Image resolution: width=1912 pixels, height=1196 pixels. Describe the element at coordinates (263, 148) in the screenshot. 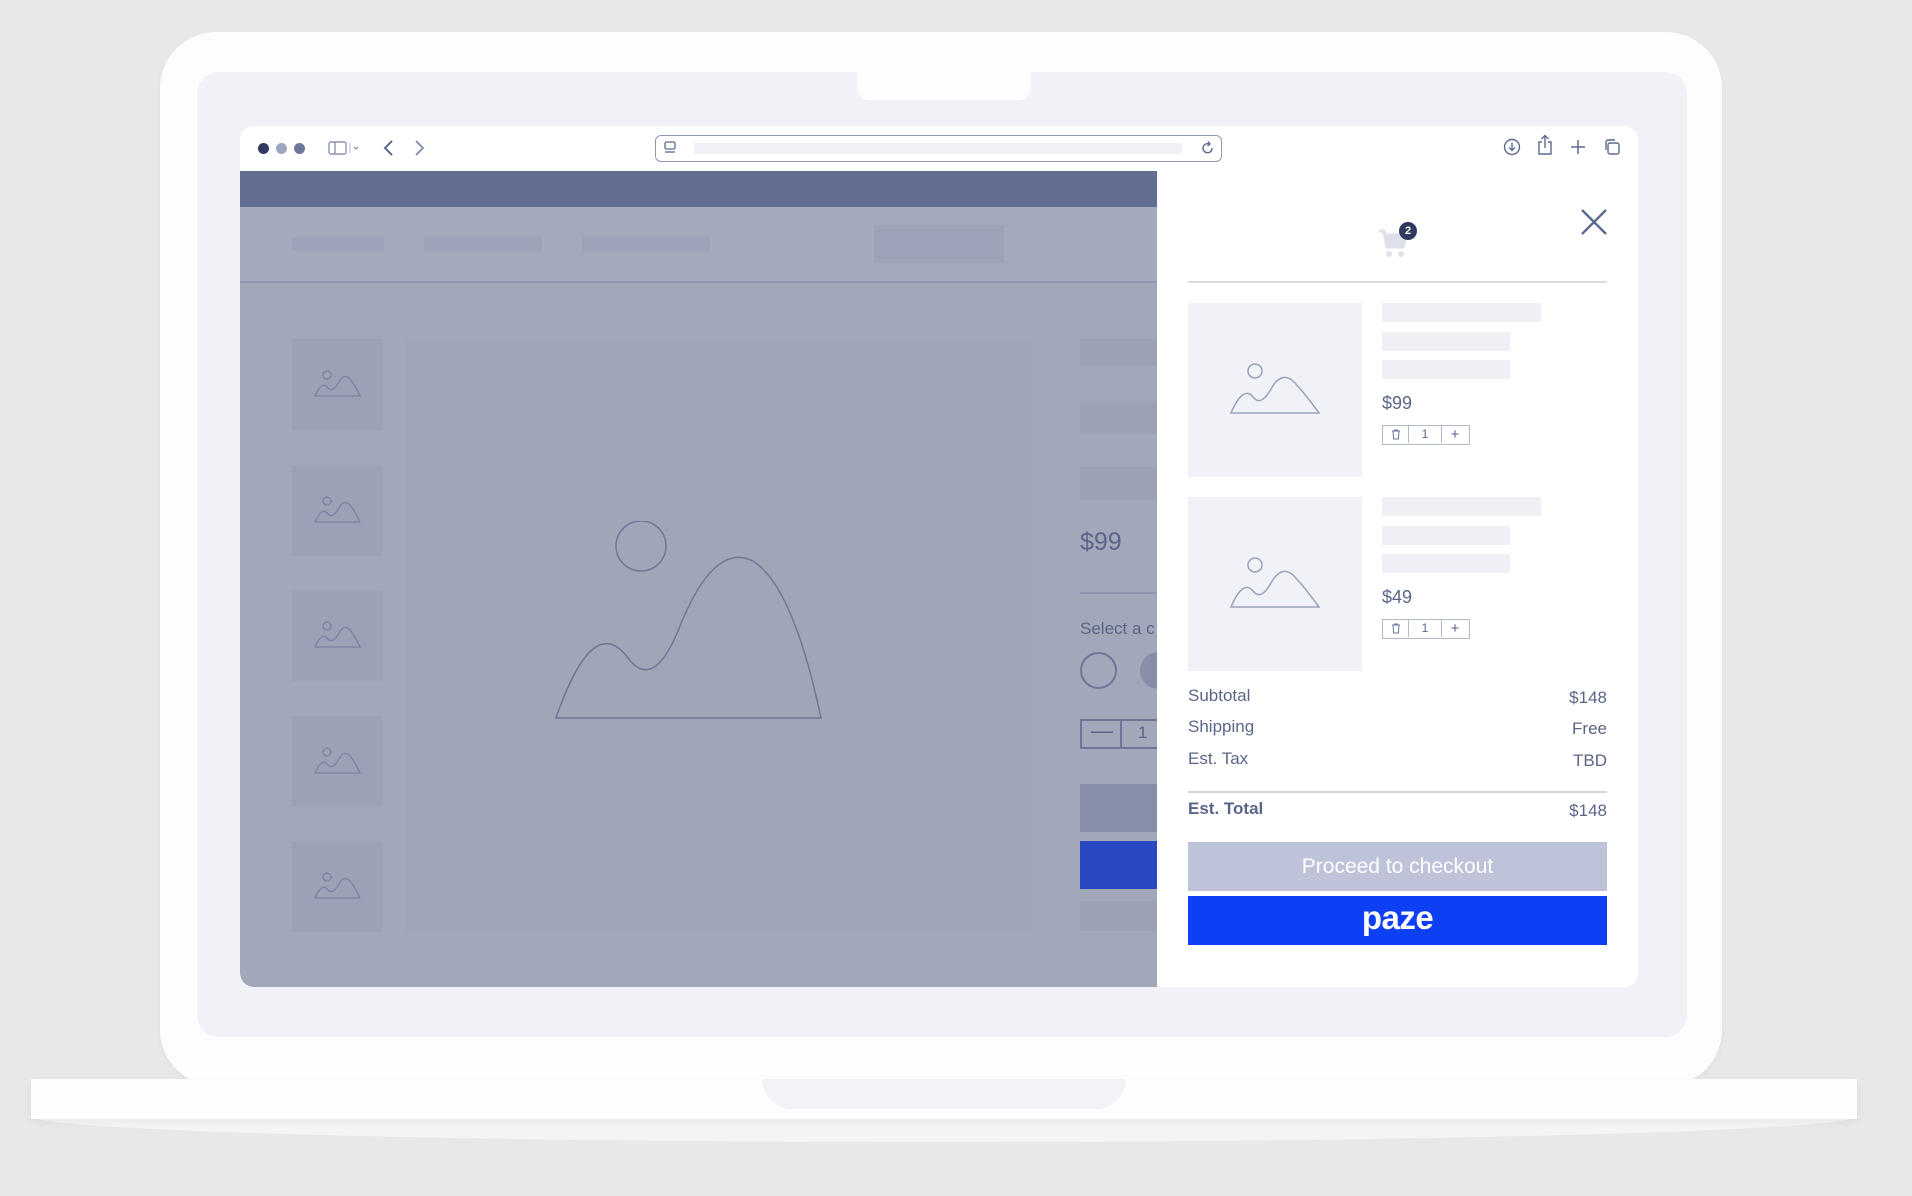

I see `window-close-dot` at that location.